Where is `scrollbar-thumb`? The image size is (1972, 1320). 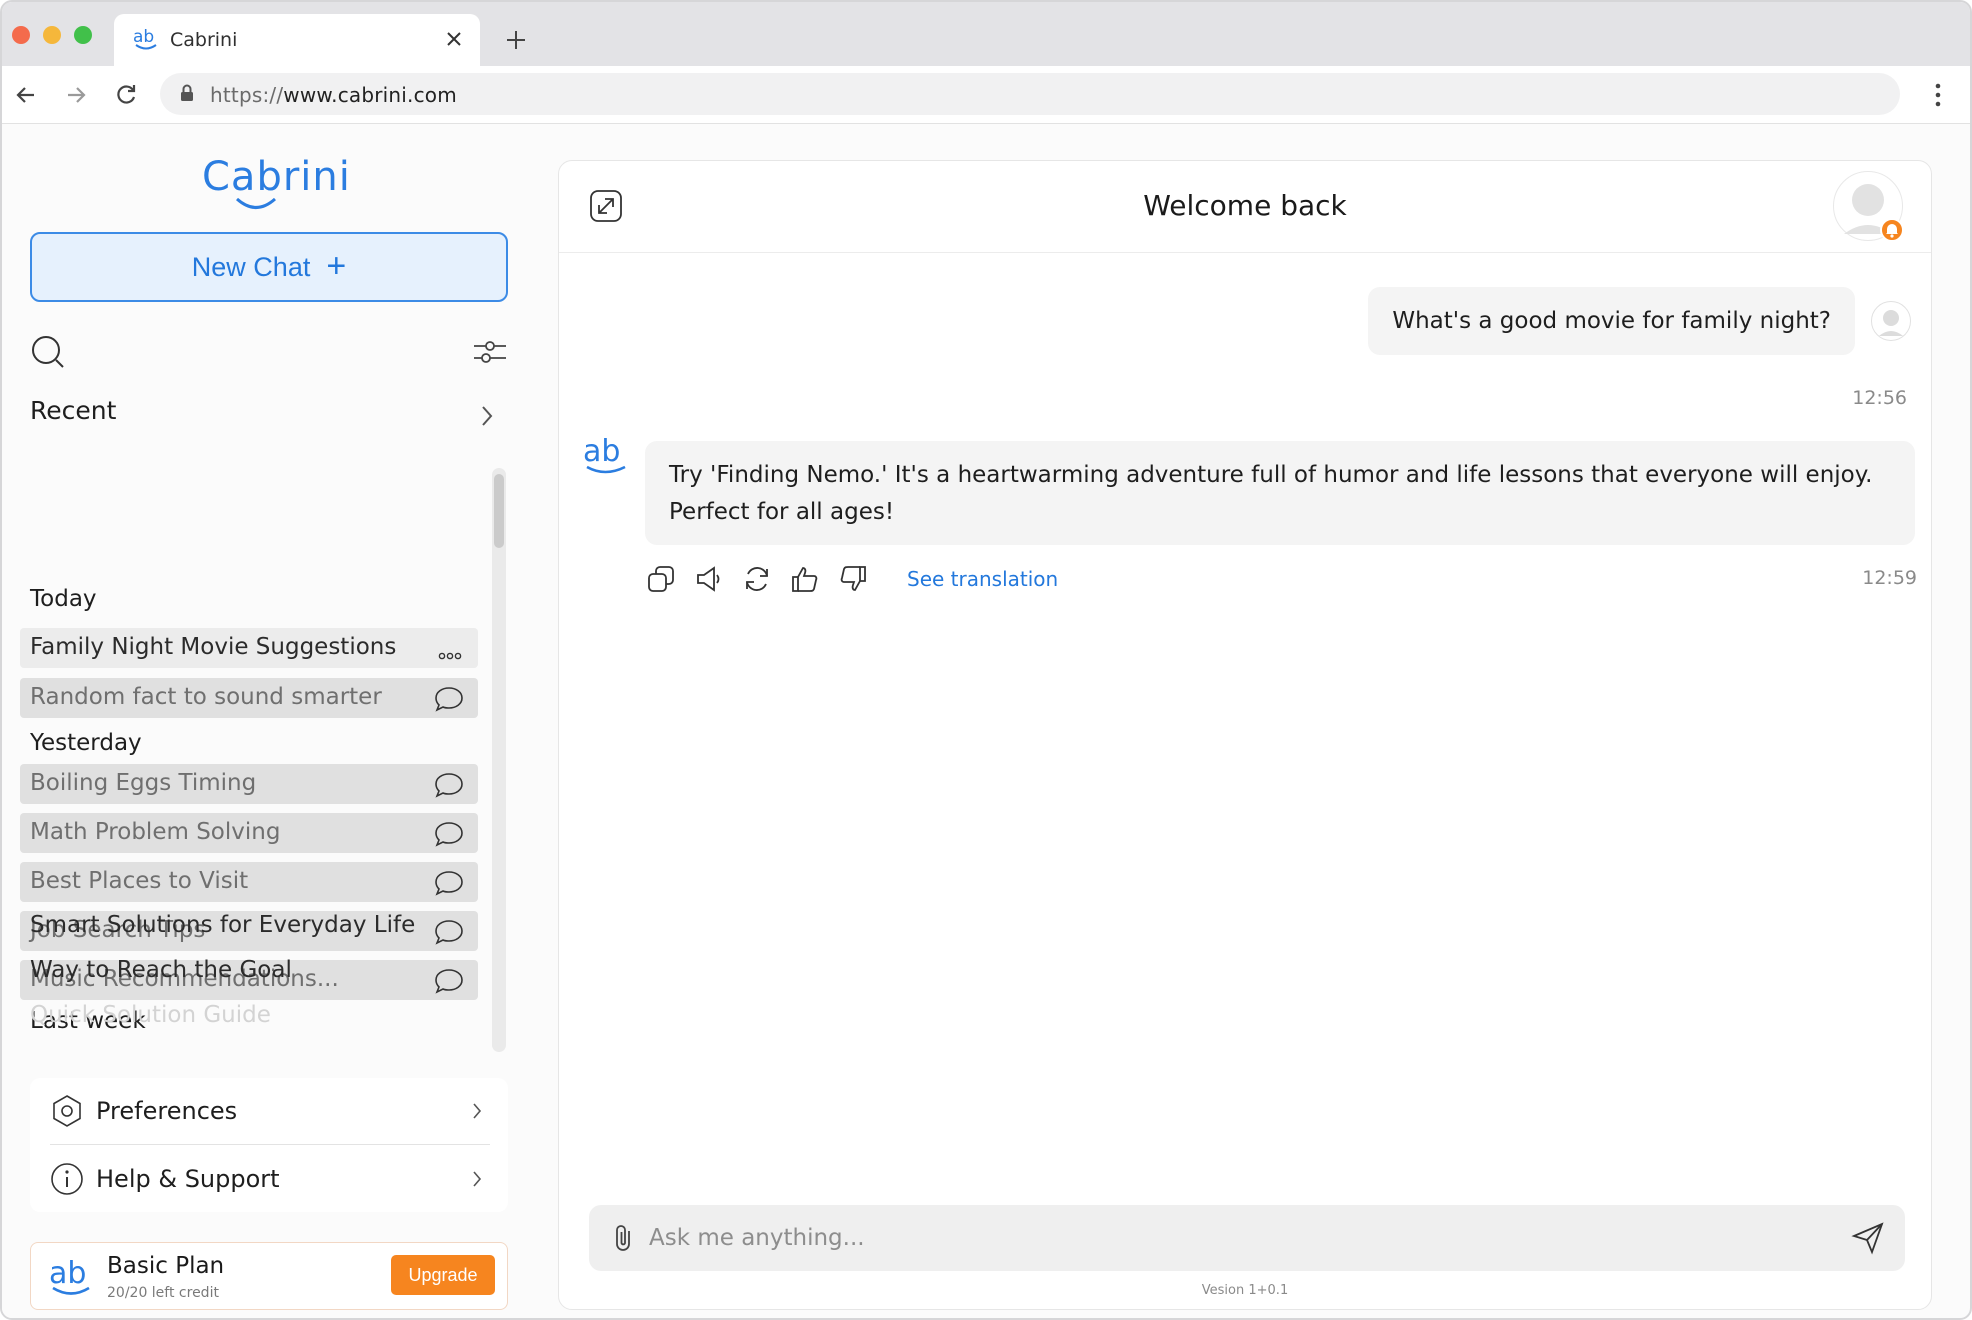
scrollbar-thumb is located at coordinates (499, 511).